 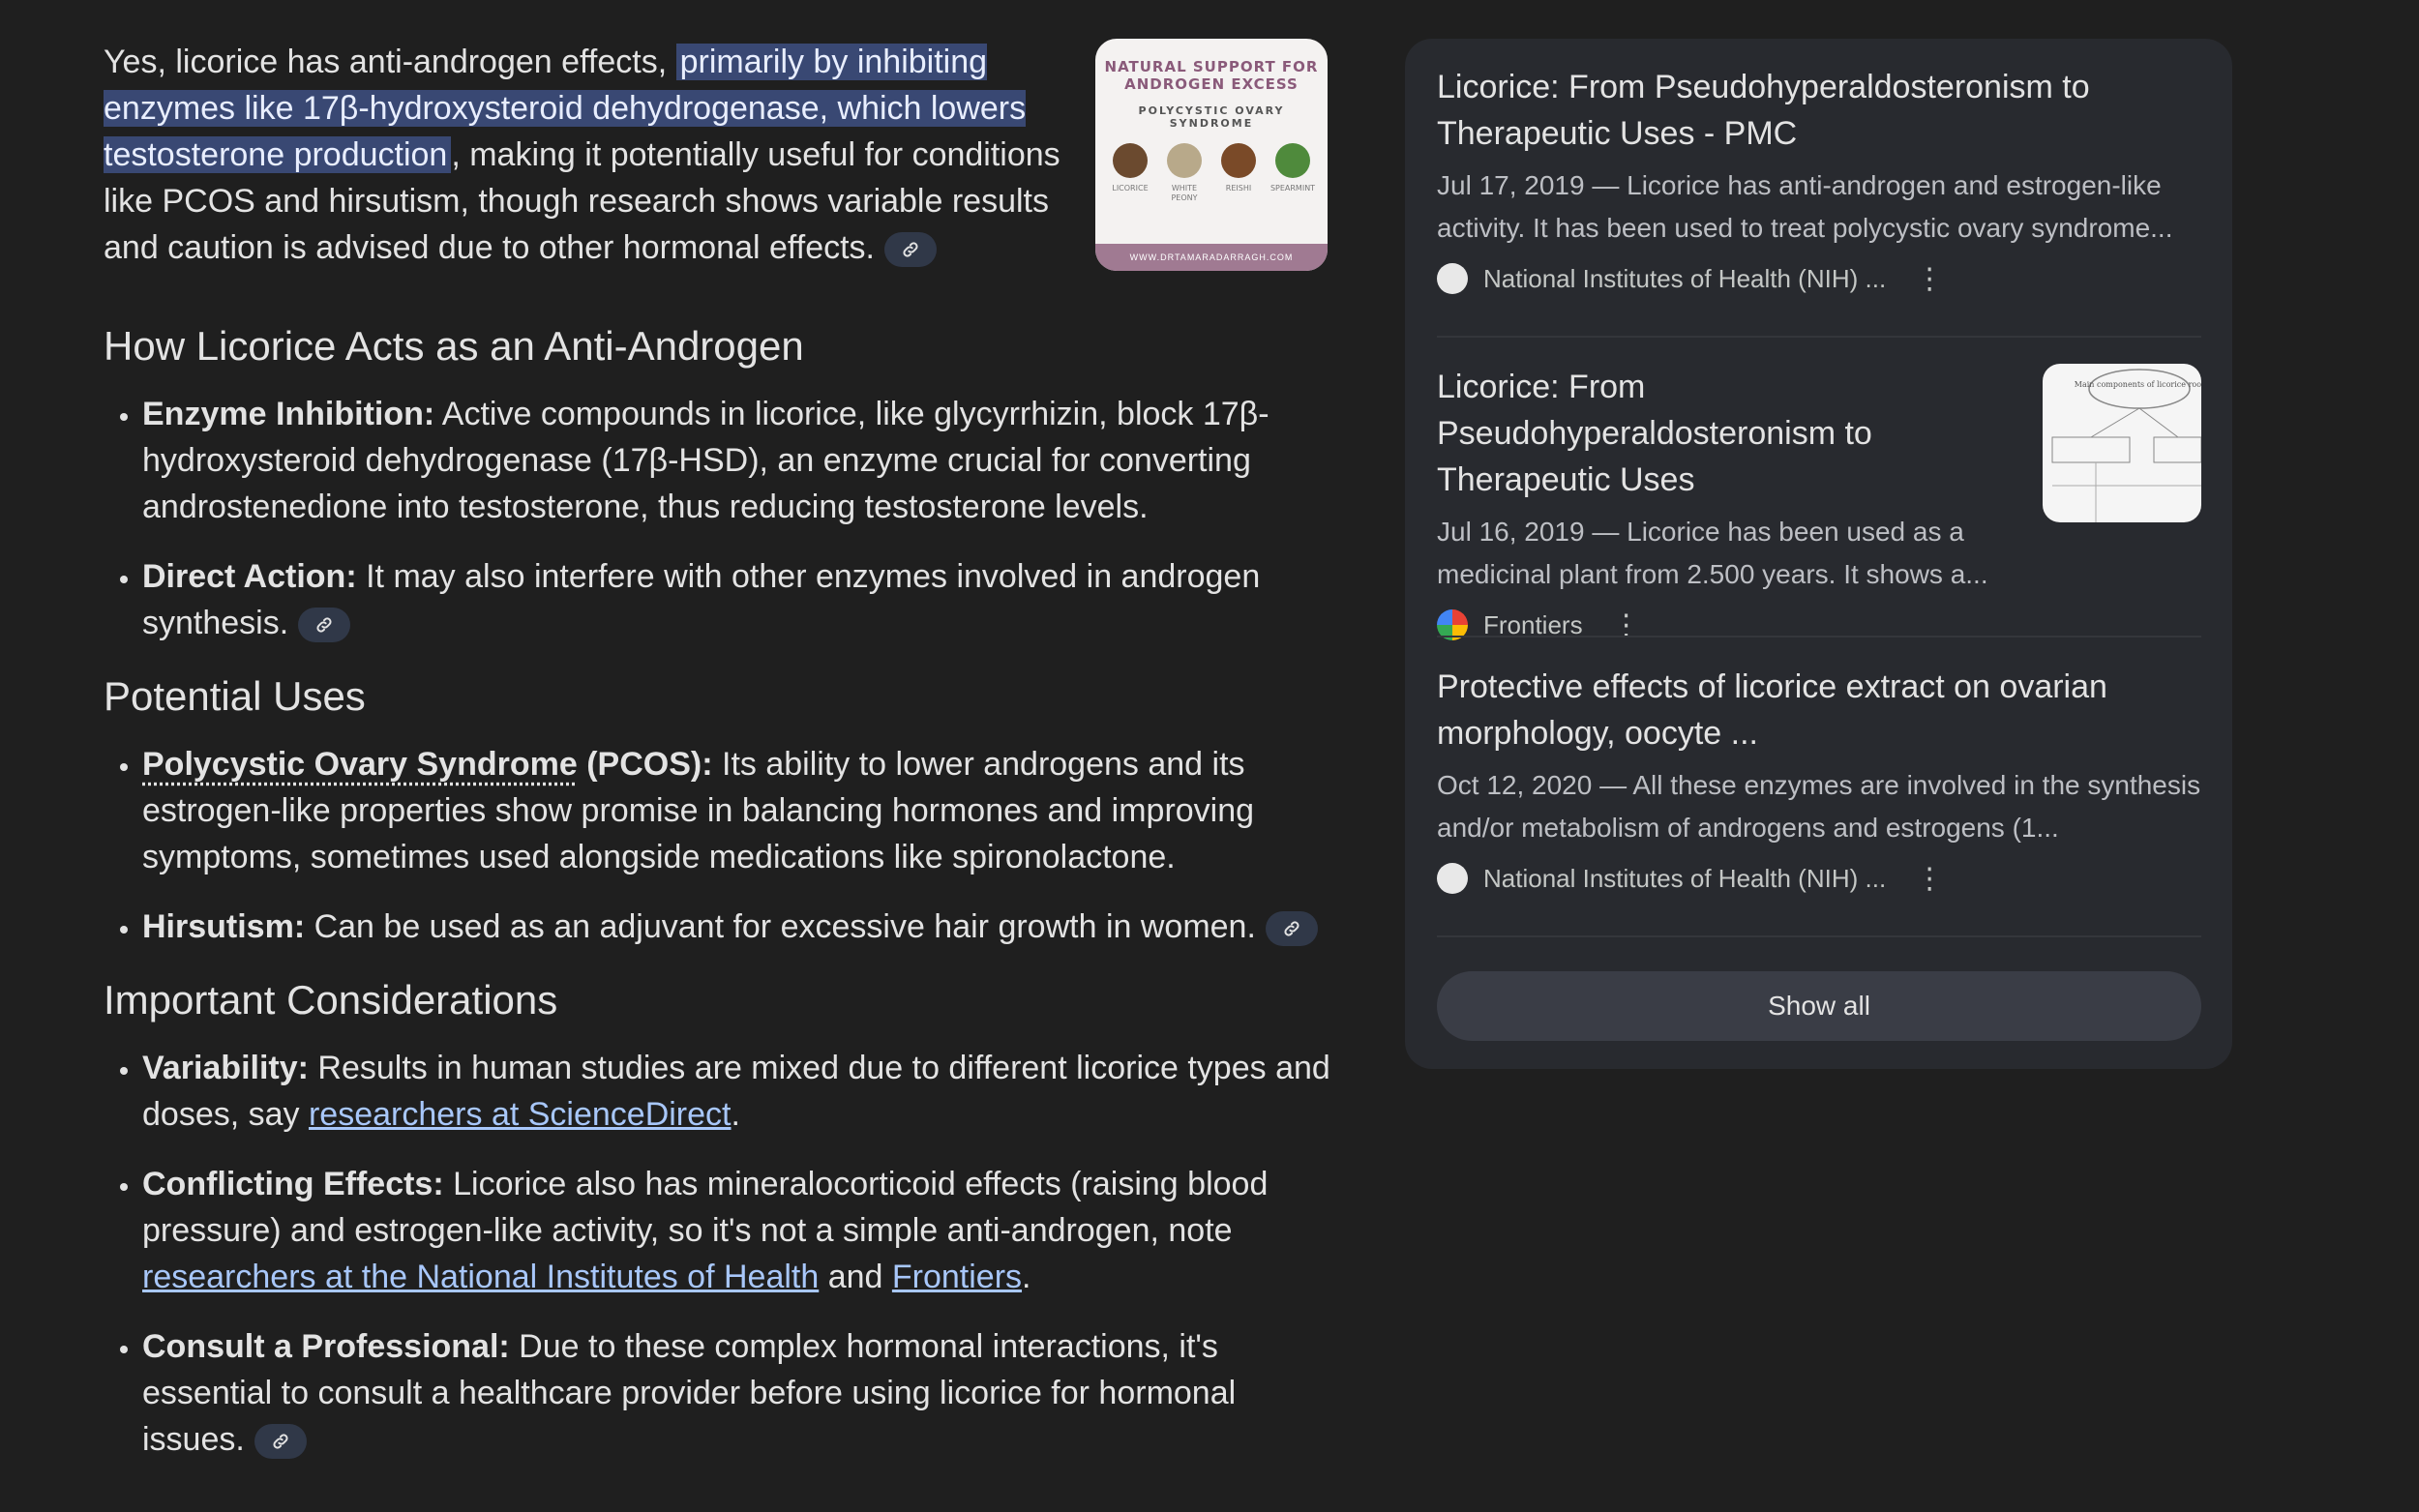 I want to click on heading-how-acts: How Licorice Acts as an Anti-Androgen, so click(x=454, y=346).